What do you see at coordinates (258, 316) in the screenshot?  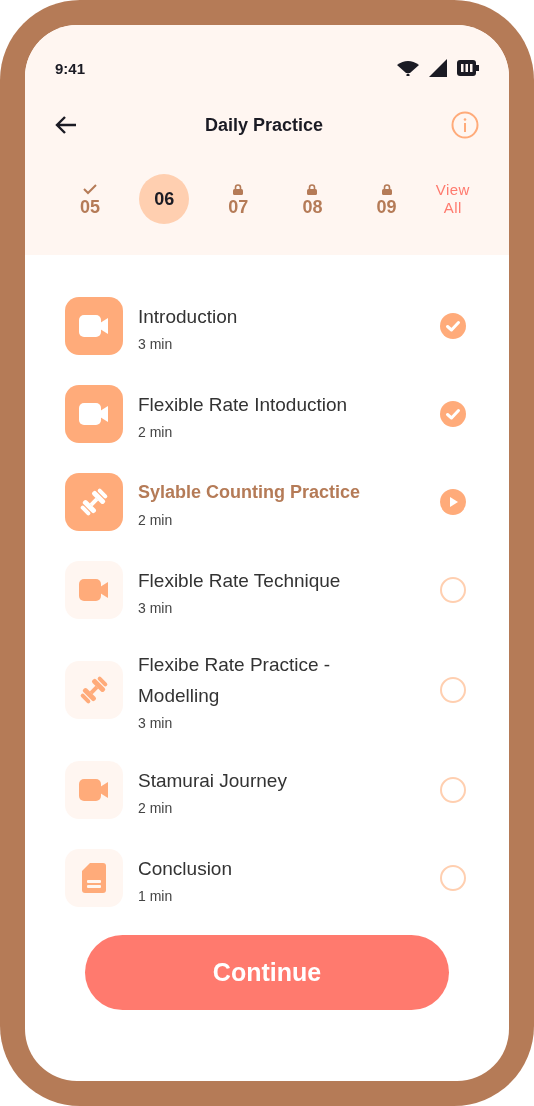 I see `lesson-title: Introduction` at bounding box center [258, 316].